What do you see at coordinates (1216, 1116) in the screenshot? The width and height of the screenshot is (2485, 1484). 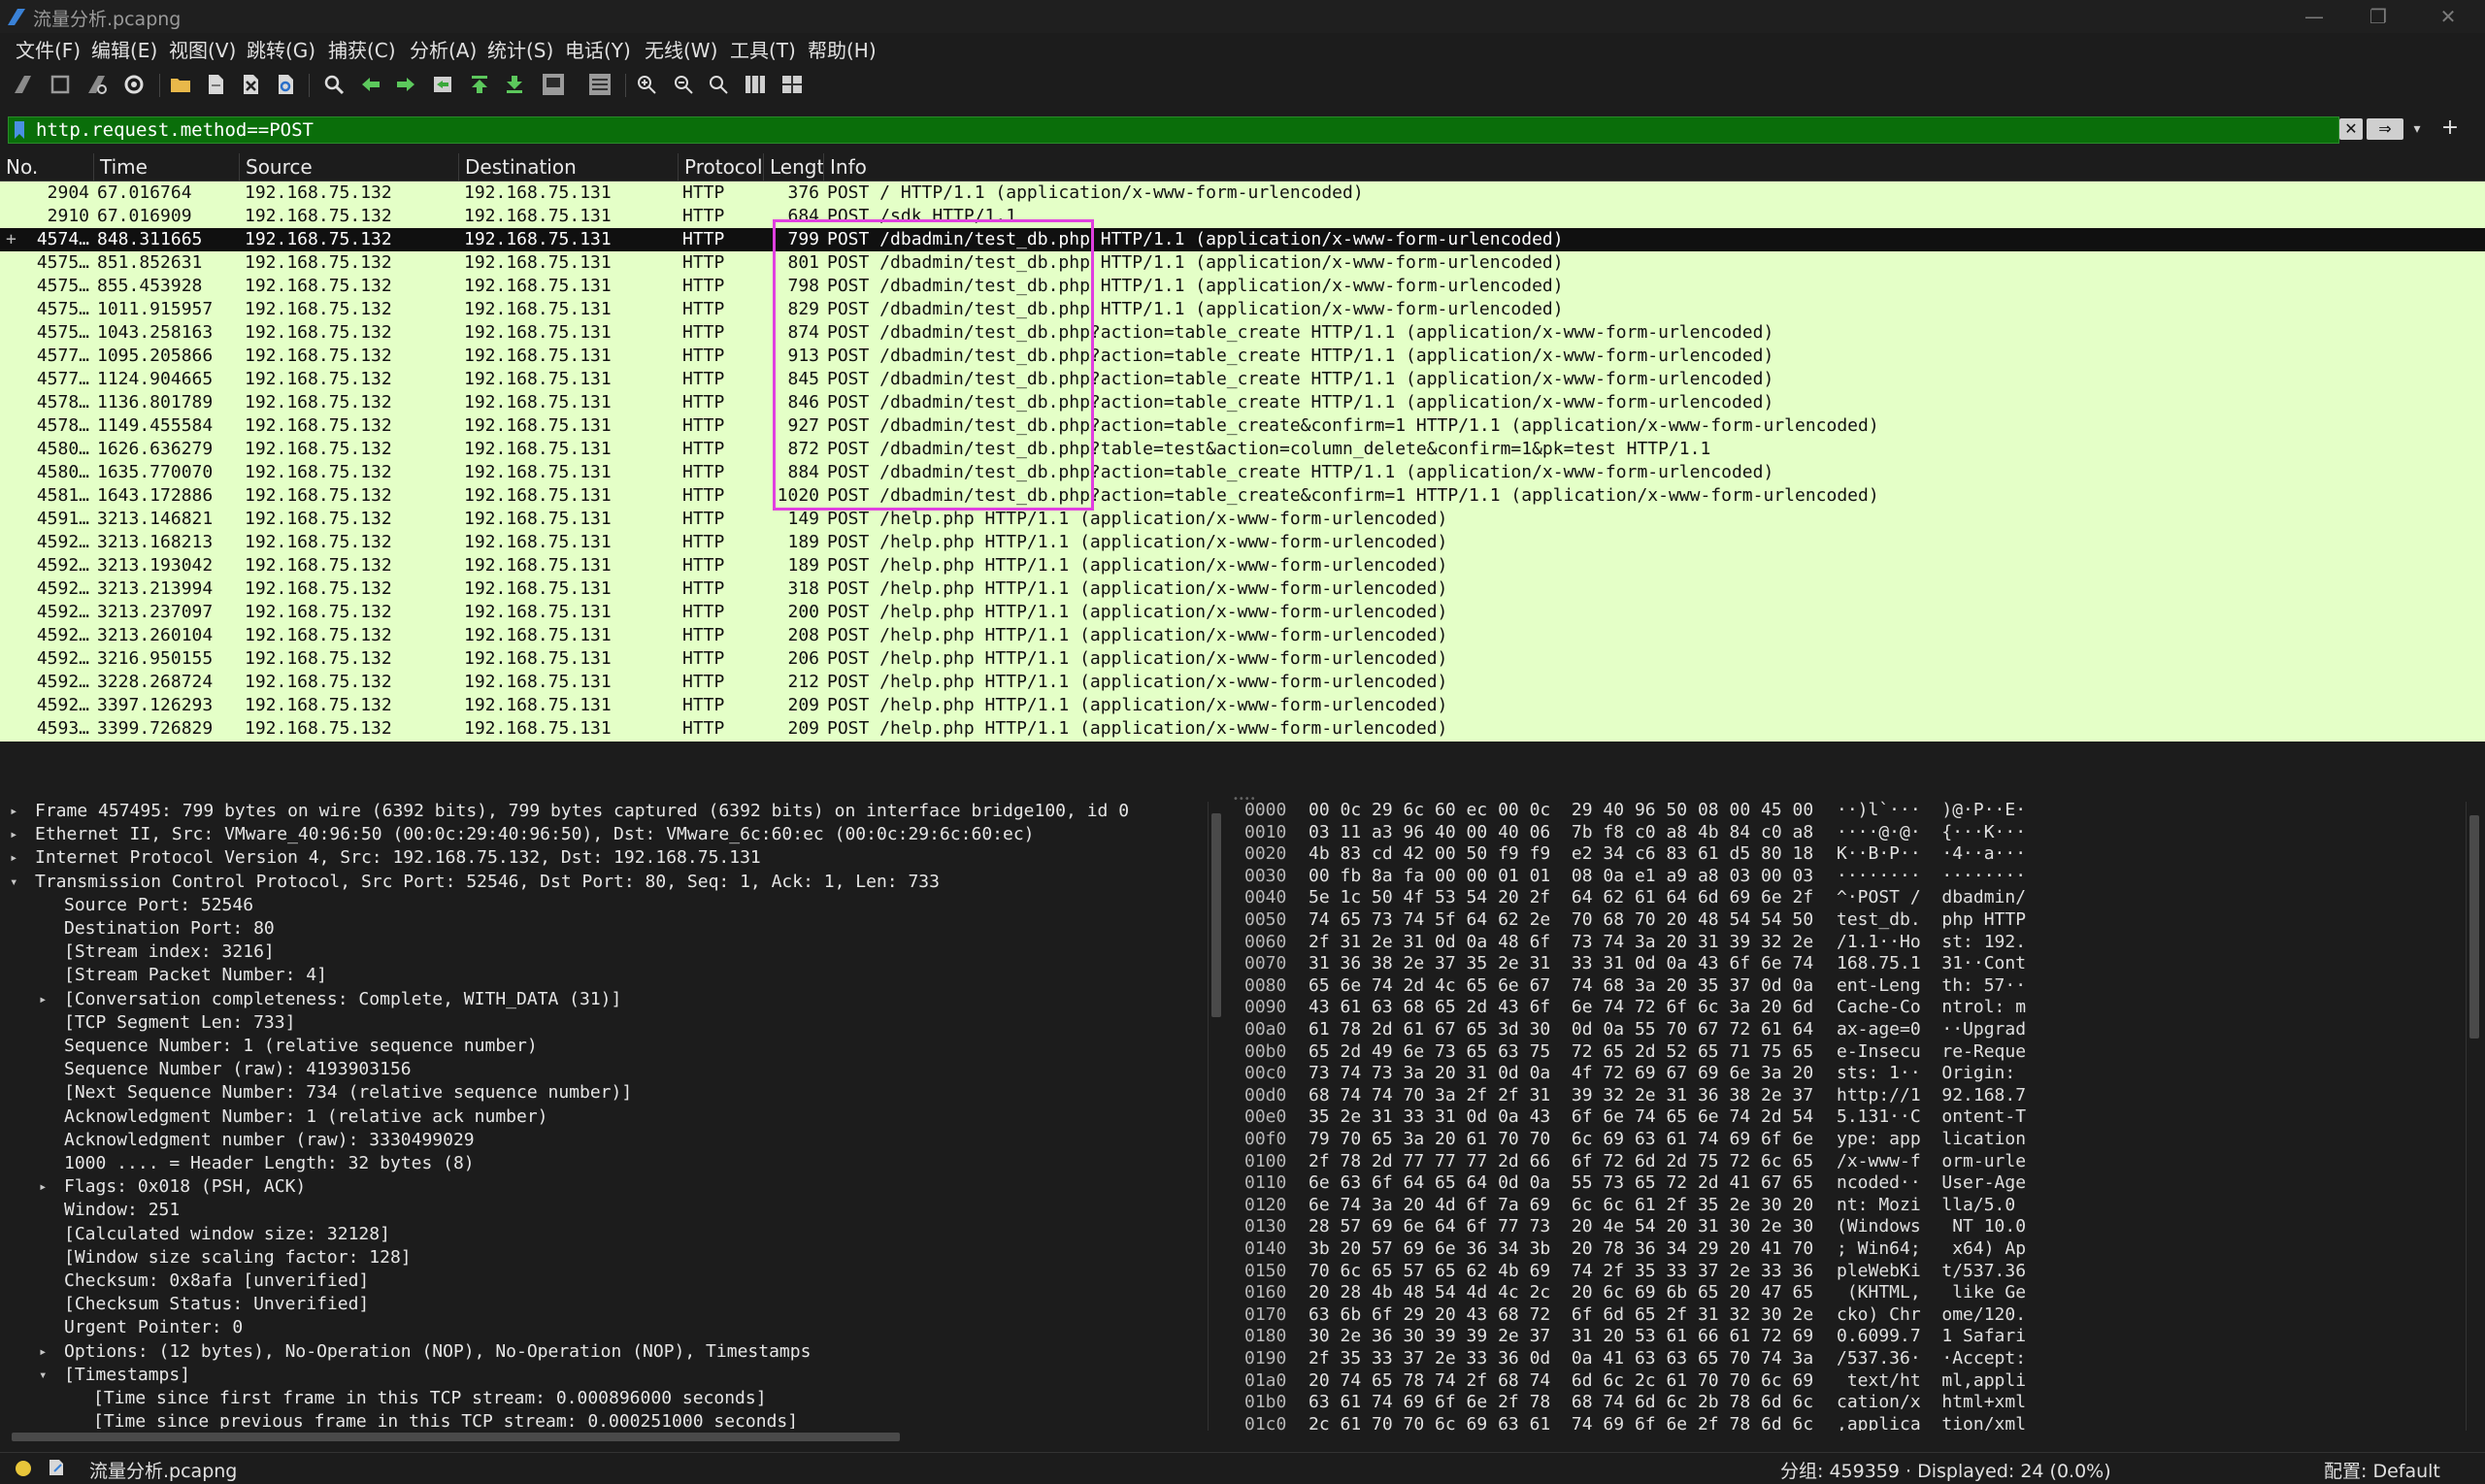 I see `details-vertical-scrollbar` at bounding box center [1216, 1116].